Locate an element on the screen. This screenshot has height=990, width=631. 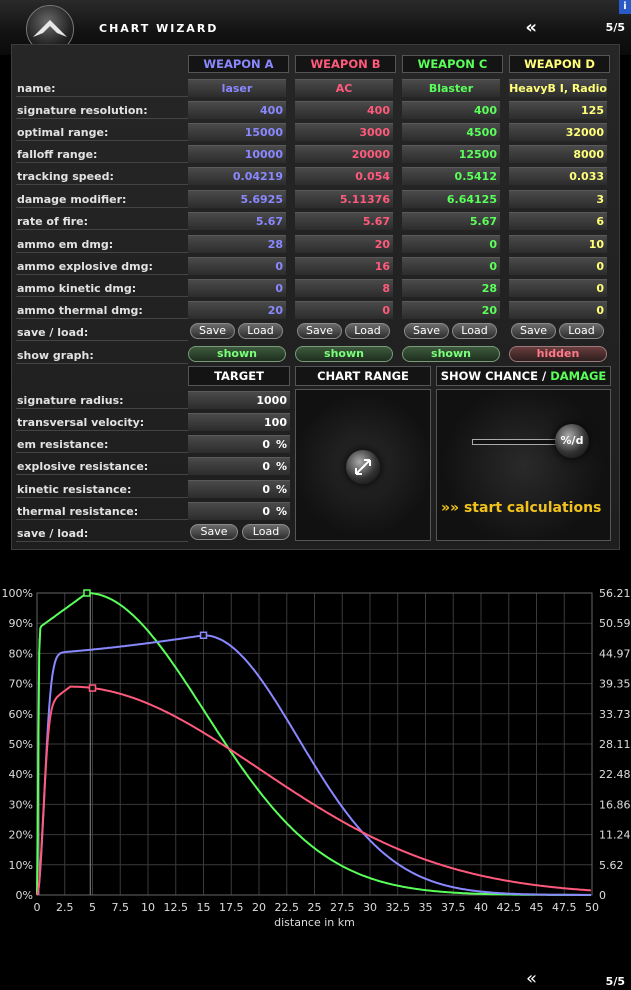
target-value: 0 is located at coordinates (266, 489).